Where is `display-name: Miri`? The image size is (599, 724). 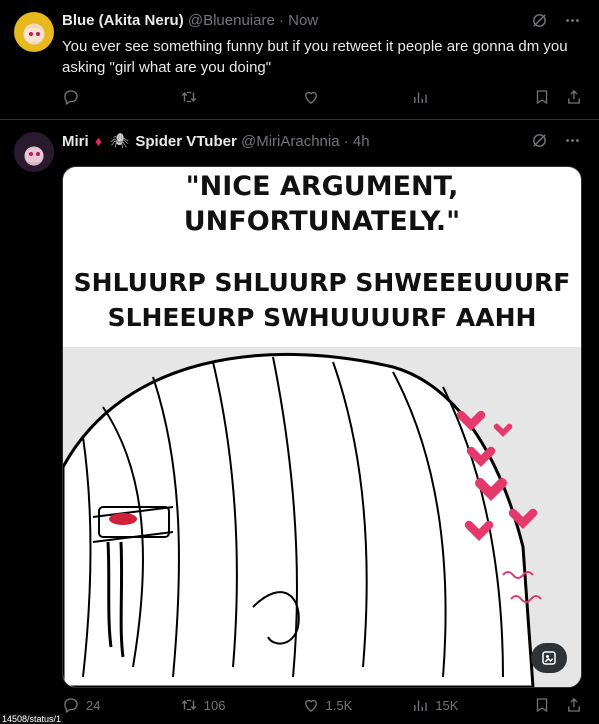
display-name: Miri is located at coordinates (75, 141).